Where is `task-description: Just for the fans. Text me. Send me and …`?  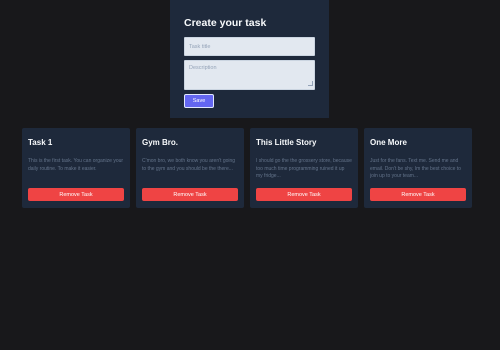 task-description: Just for the fans. Text me. Send me and … is located at coordinates (415, 168).